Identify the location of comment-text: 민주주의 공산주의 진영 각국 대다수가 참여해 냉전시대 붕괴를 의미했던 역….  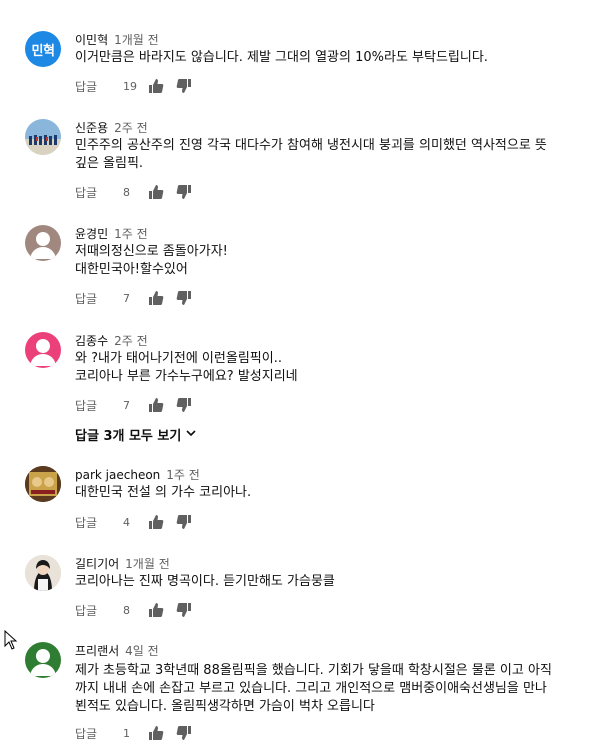
(311, 154).